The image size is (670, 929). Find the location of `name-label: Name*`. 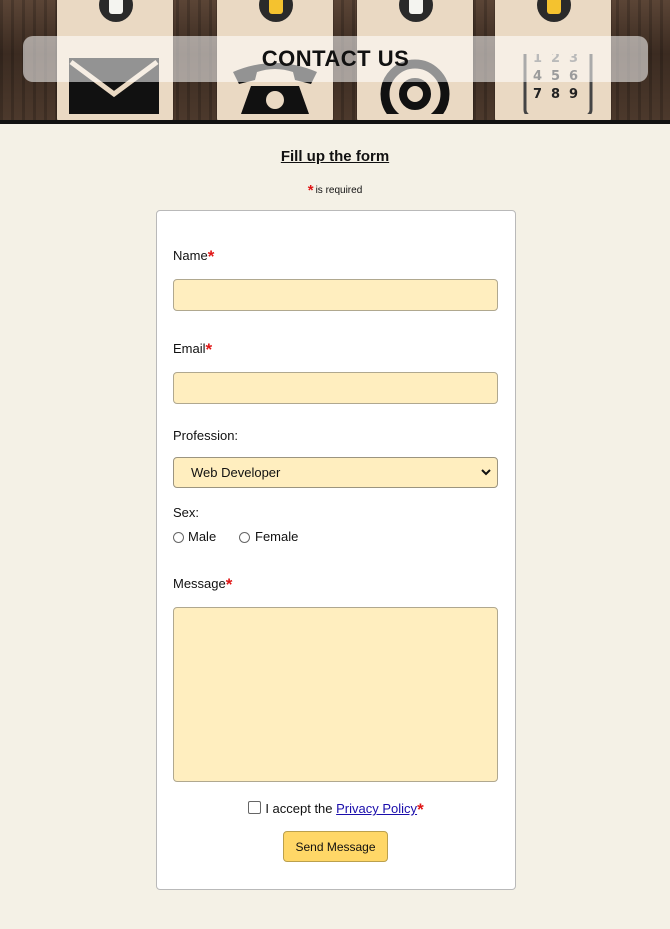

name-label: Name* is located at coordinates (193, 257).